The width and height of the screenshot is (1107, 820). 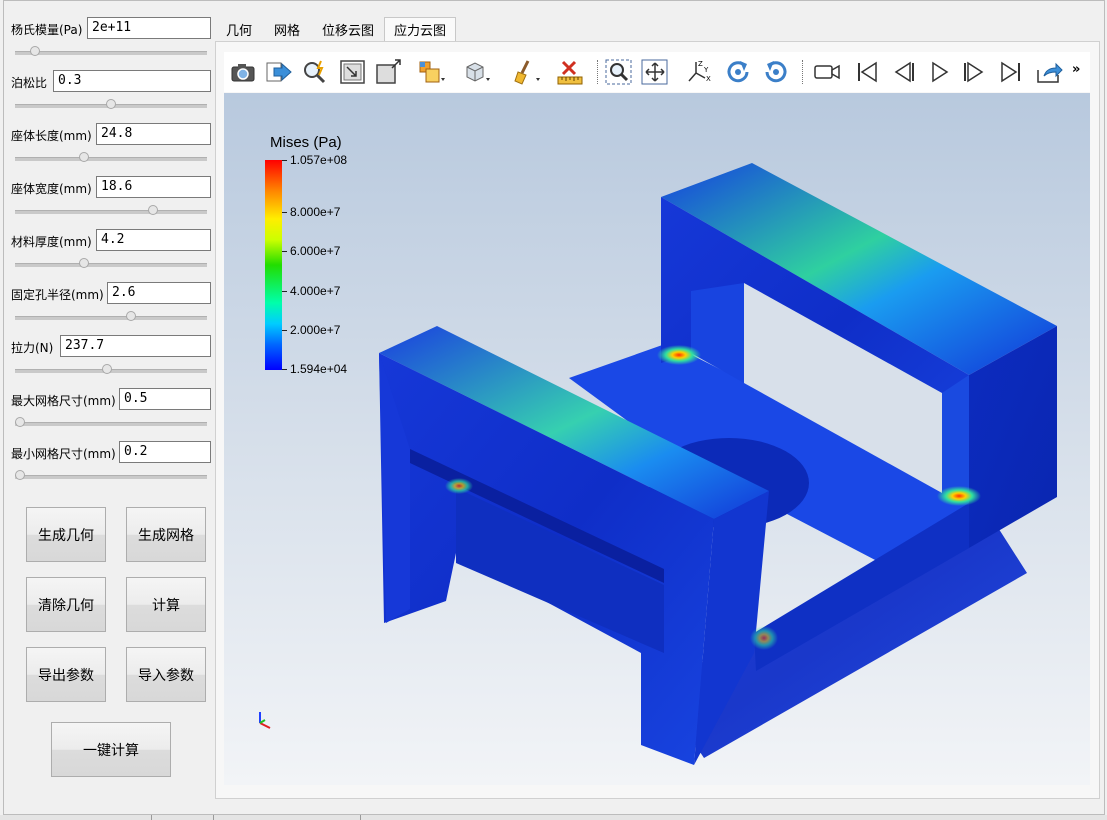 What do you see at coordinates (63, 454) in the screenshot?
I see `param-label-min-mesh-size: 最小网格尺寸(mm)` at bounding box center [63, 454].